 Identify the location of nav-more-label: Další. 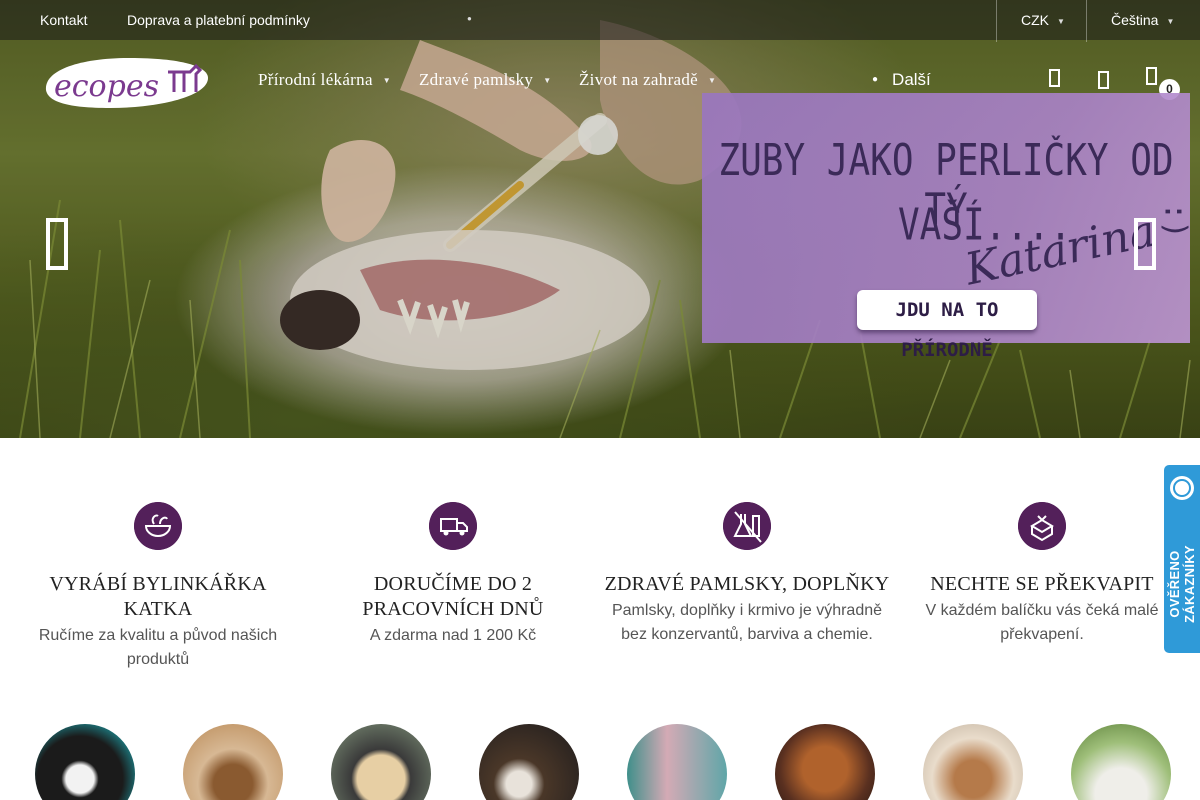
(911, 79).